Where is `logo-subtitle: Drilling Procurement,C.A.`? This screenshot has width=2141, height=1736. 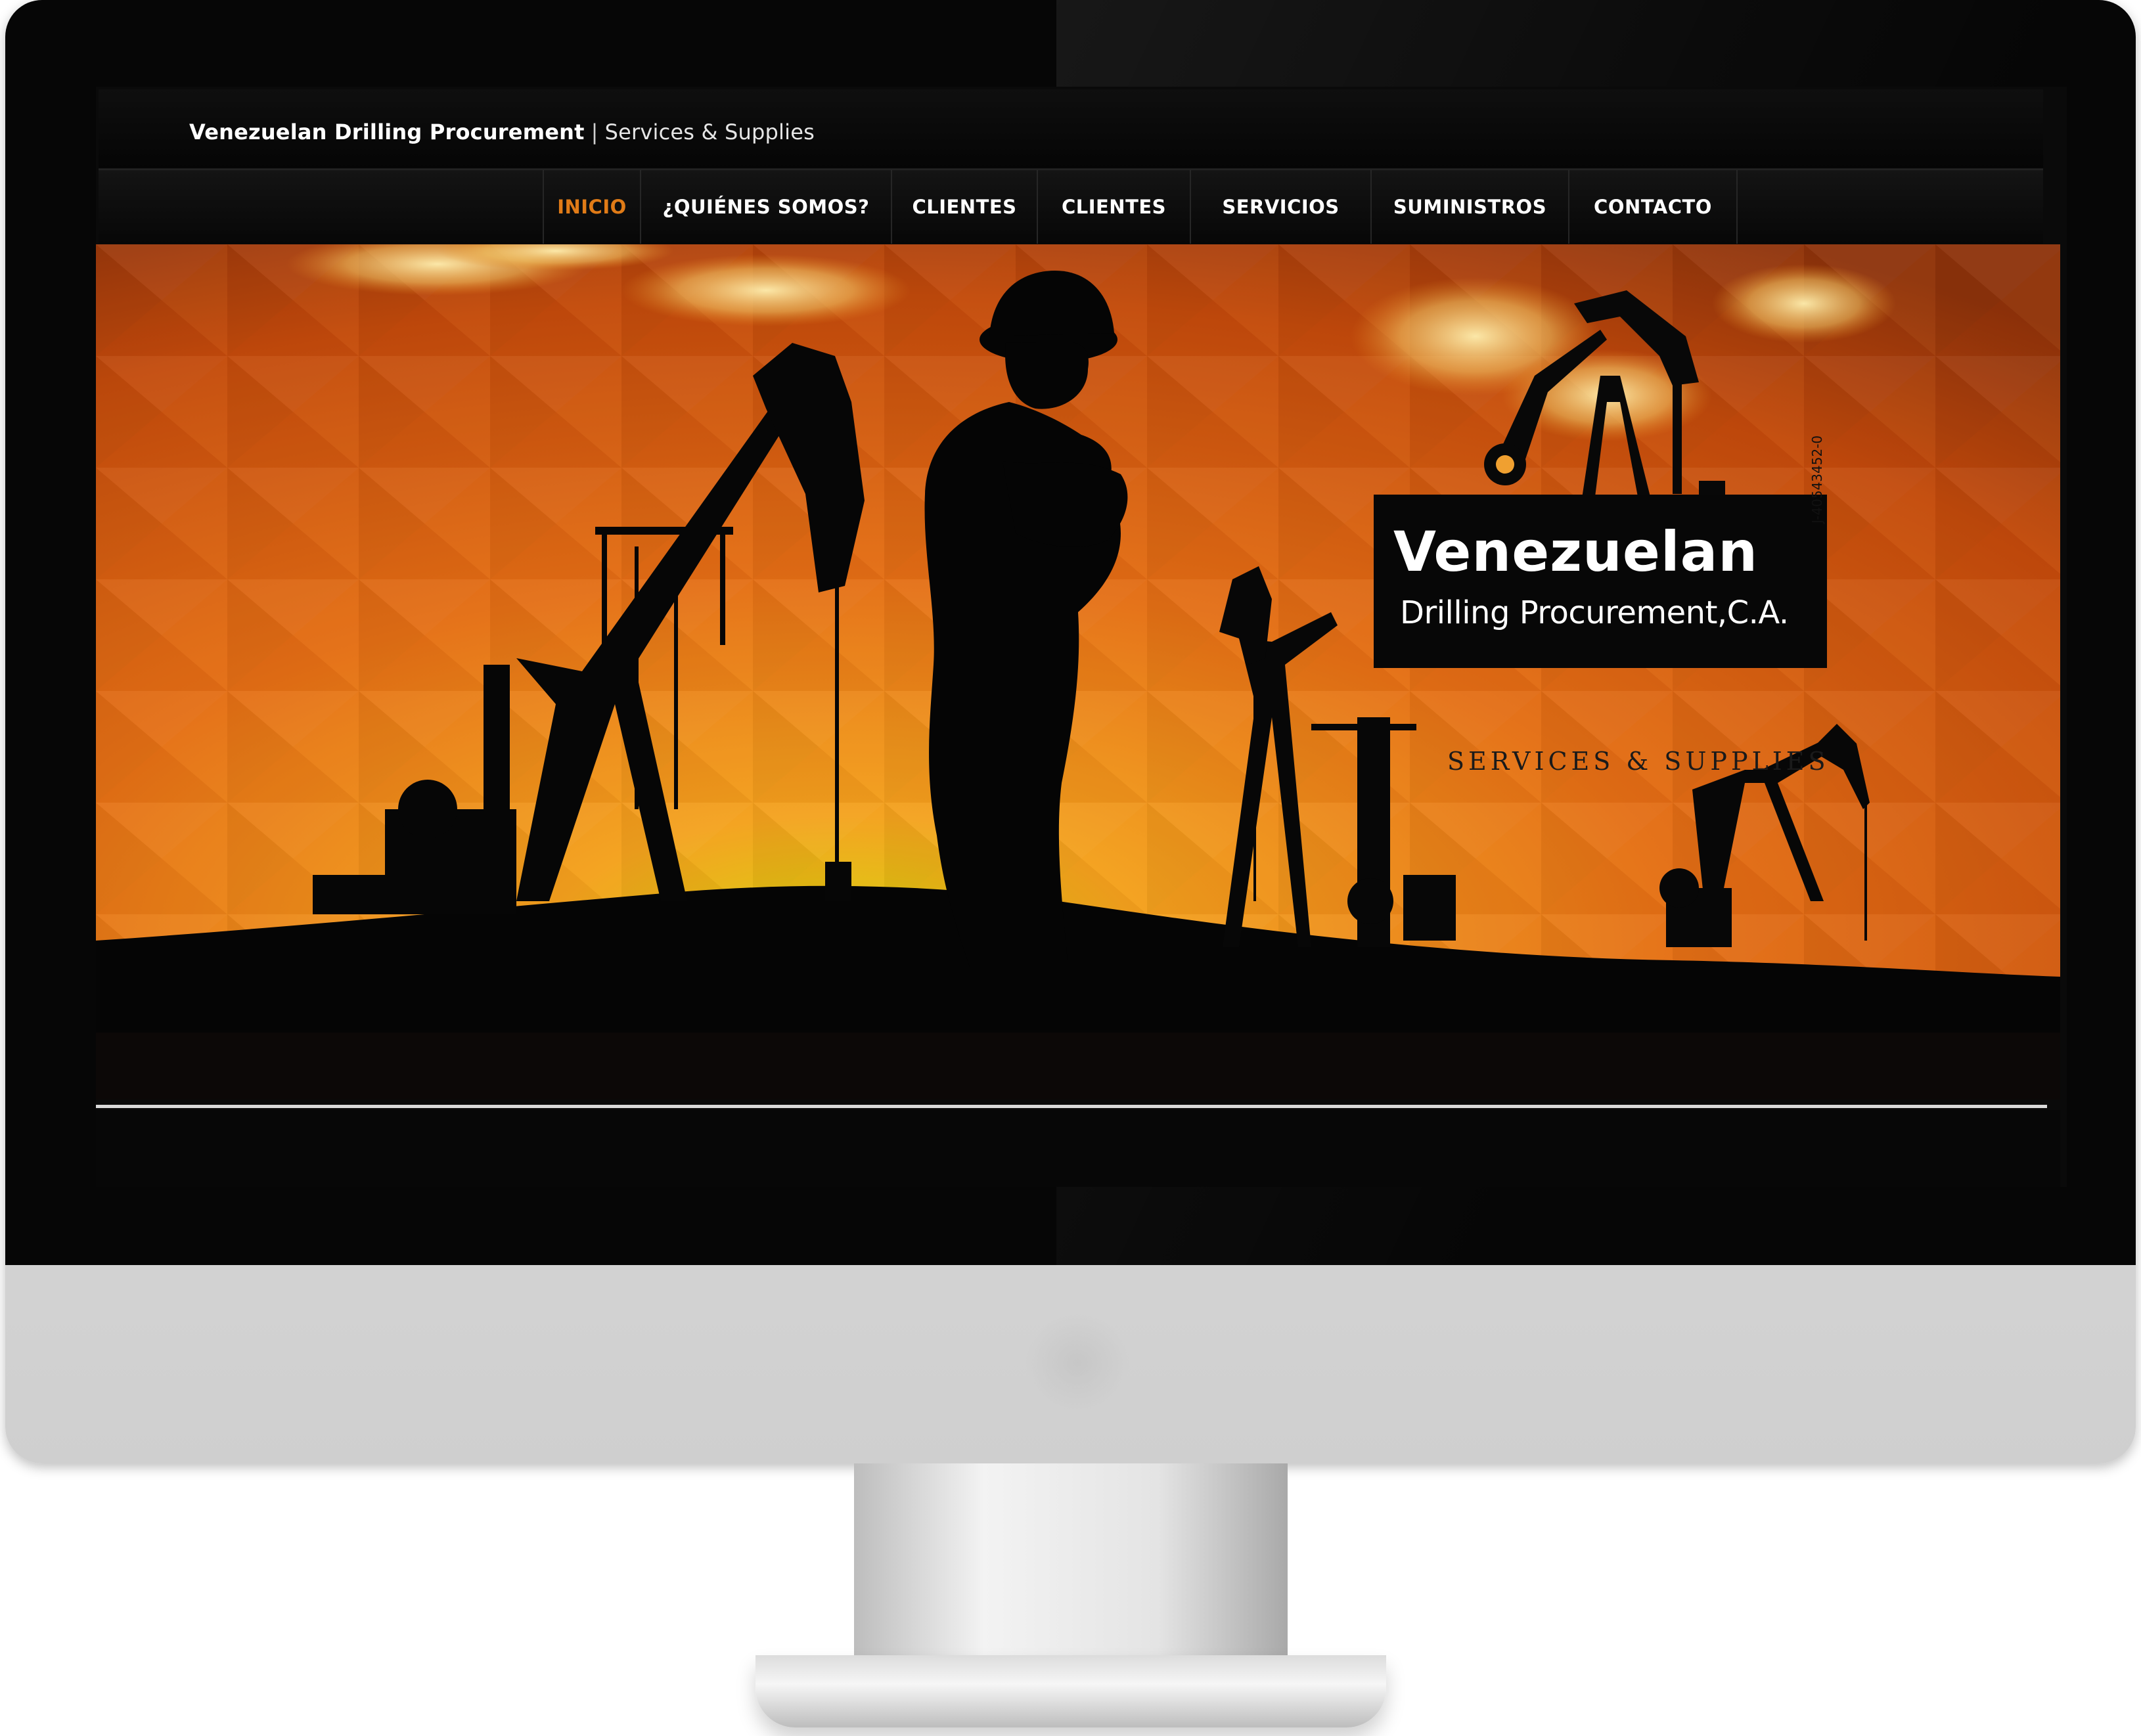
logo-subtitle: Drilling Procurement,C.A. is located at coordinates (1594, 612).